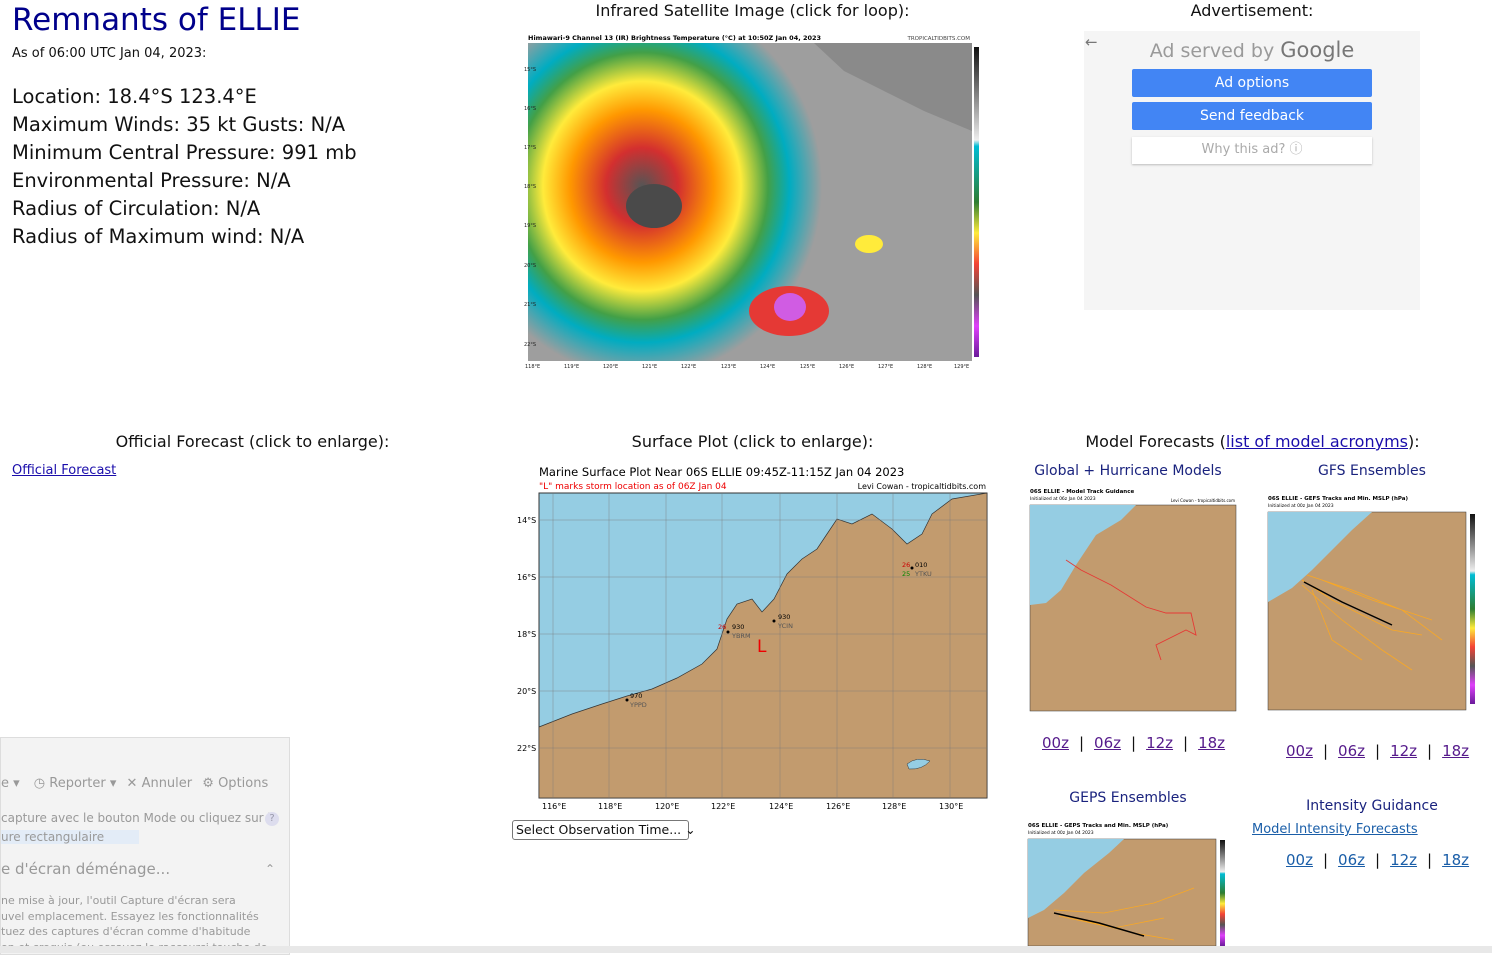  Describe the element at coordinates (184, 237) in the screenshot. I see `storm-radius-max-wind: Radius of Maximum wind: N/A` at that location.